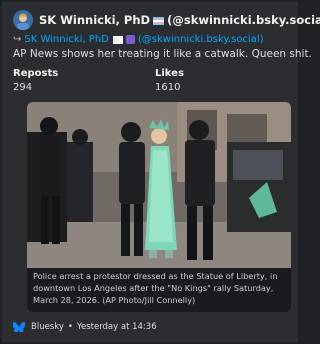 This screenshot has width=320, height=344. I want to click on purple-badge-icon, so click(130, 39).